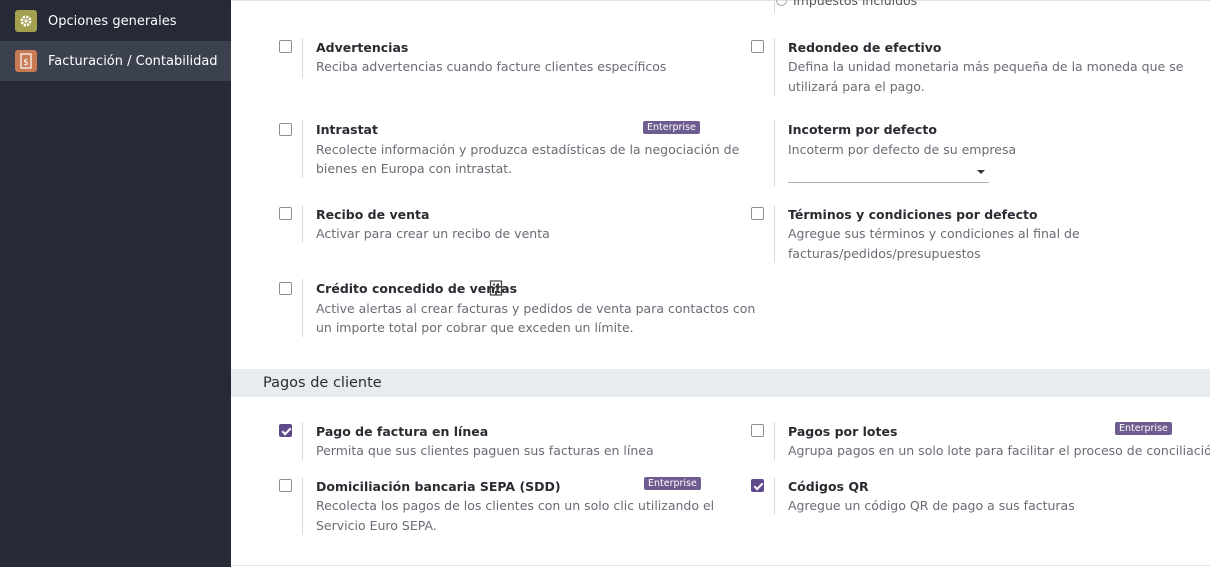 The image size is (1210, 567). What do you see at coordinates (433, 233) in the screenshot?
I see `setting-description: Activar para crear un recibo de venta` at bounding box center [433, 233].